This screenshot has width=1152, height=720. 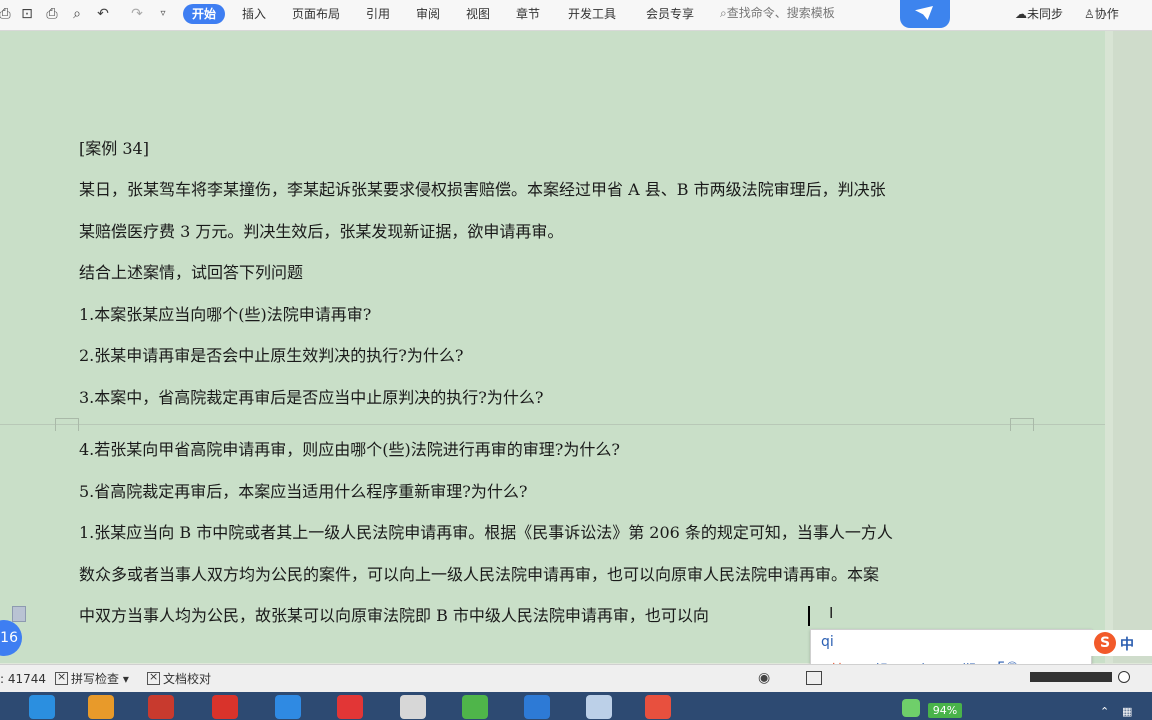 I want to click on cloud-app-icon, so click(x=599, y=707).